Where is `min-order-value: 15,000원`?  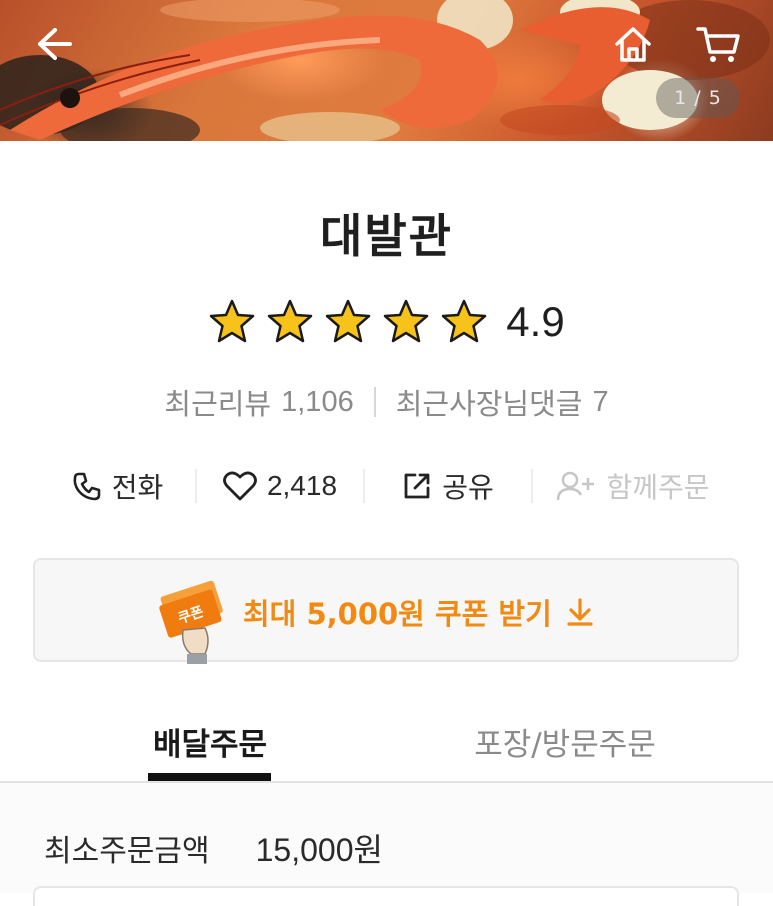
min-order-value: 15,000원 is located at coordinates (319, 850).